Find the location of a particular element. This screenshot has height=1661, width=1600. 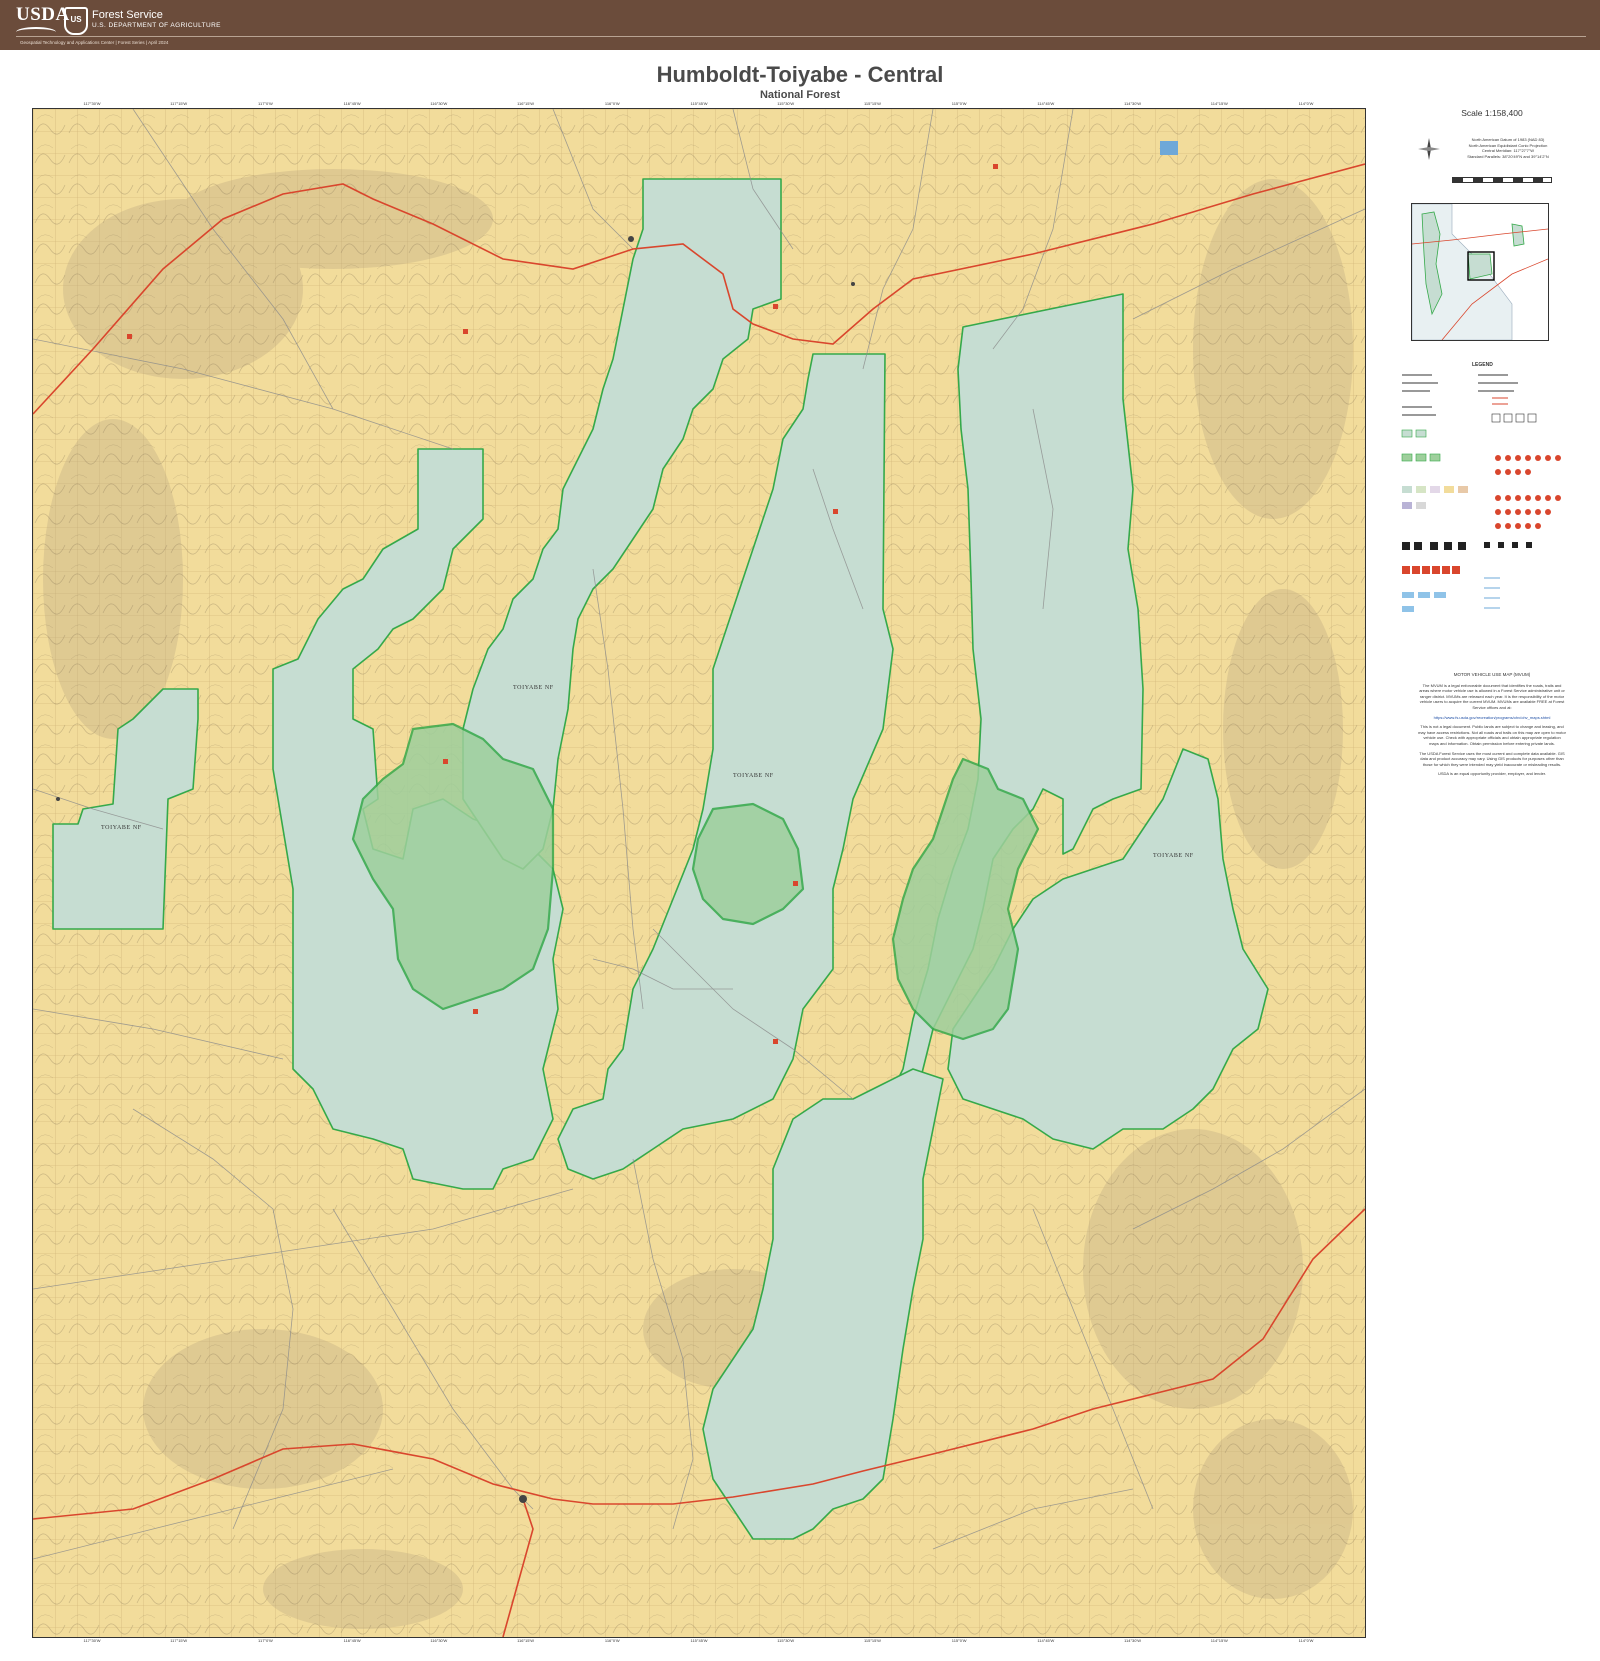

agency-name: Forest Service is located at coordinates (127, 15).